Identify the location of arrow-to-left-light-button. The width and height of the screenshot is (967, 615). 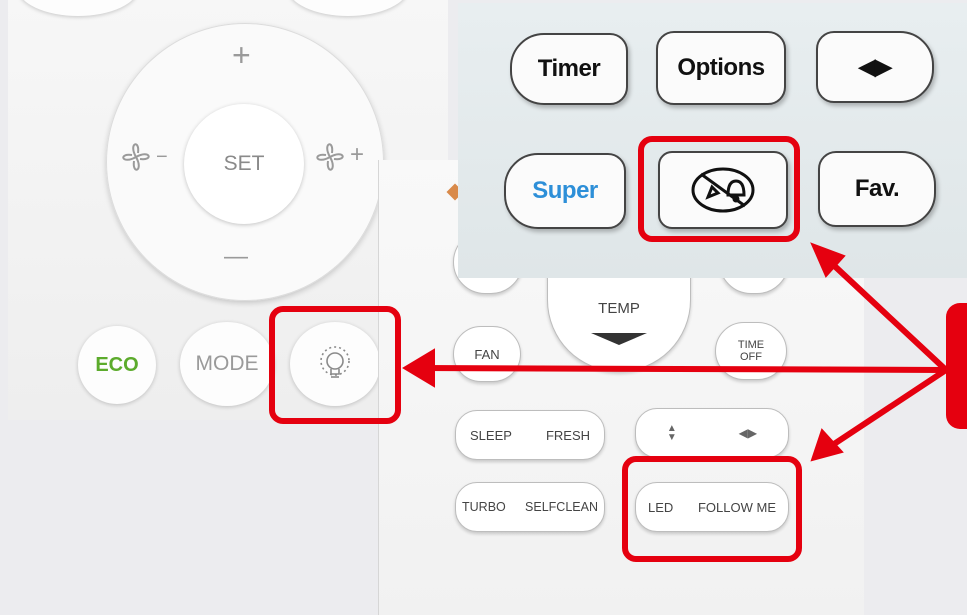
(683, 369).